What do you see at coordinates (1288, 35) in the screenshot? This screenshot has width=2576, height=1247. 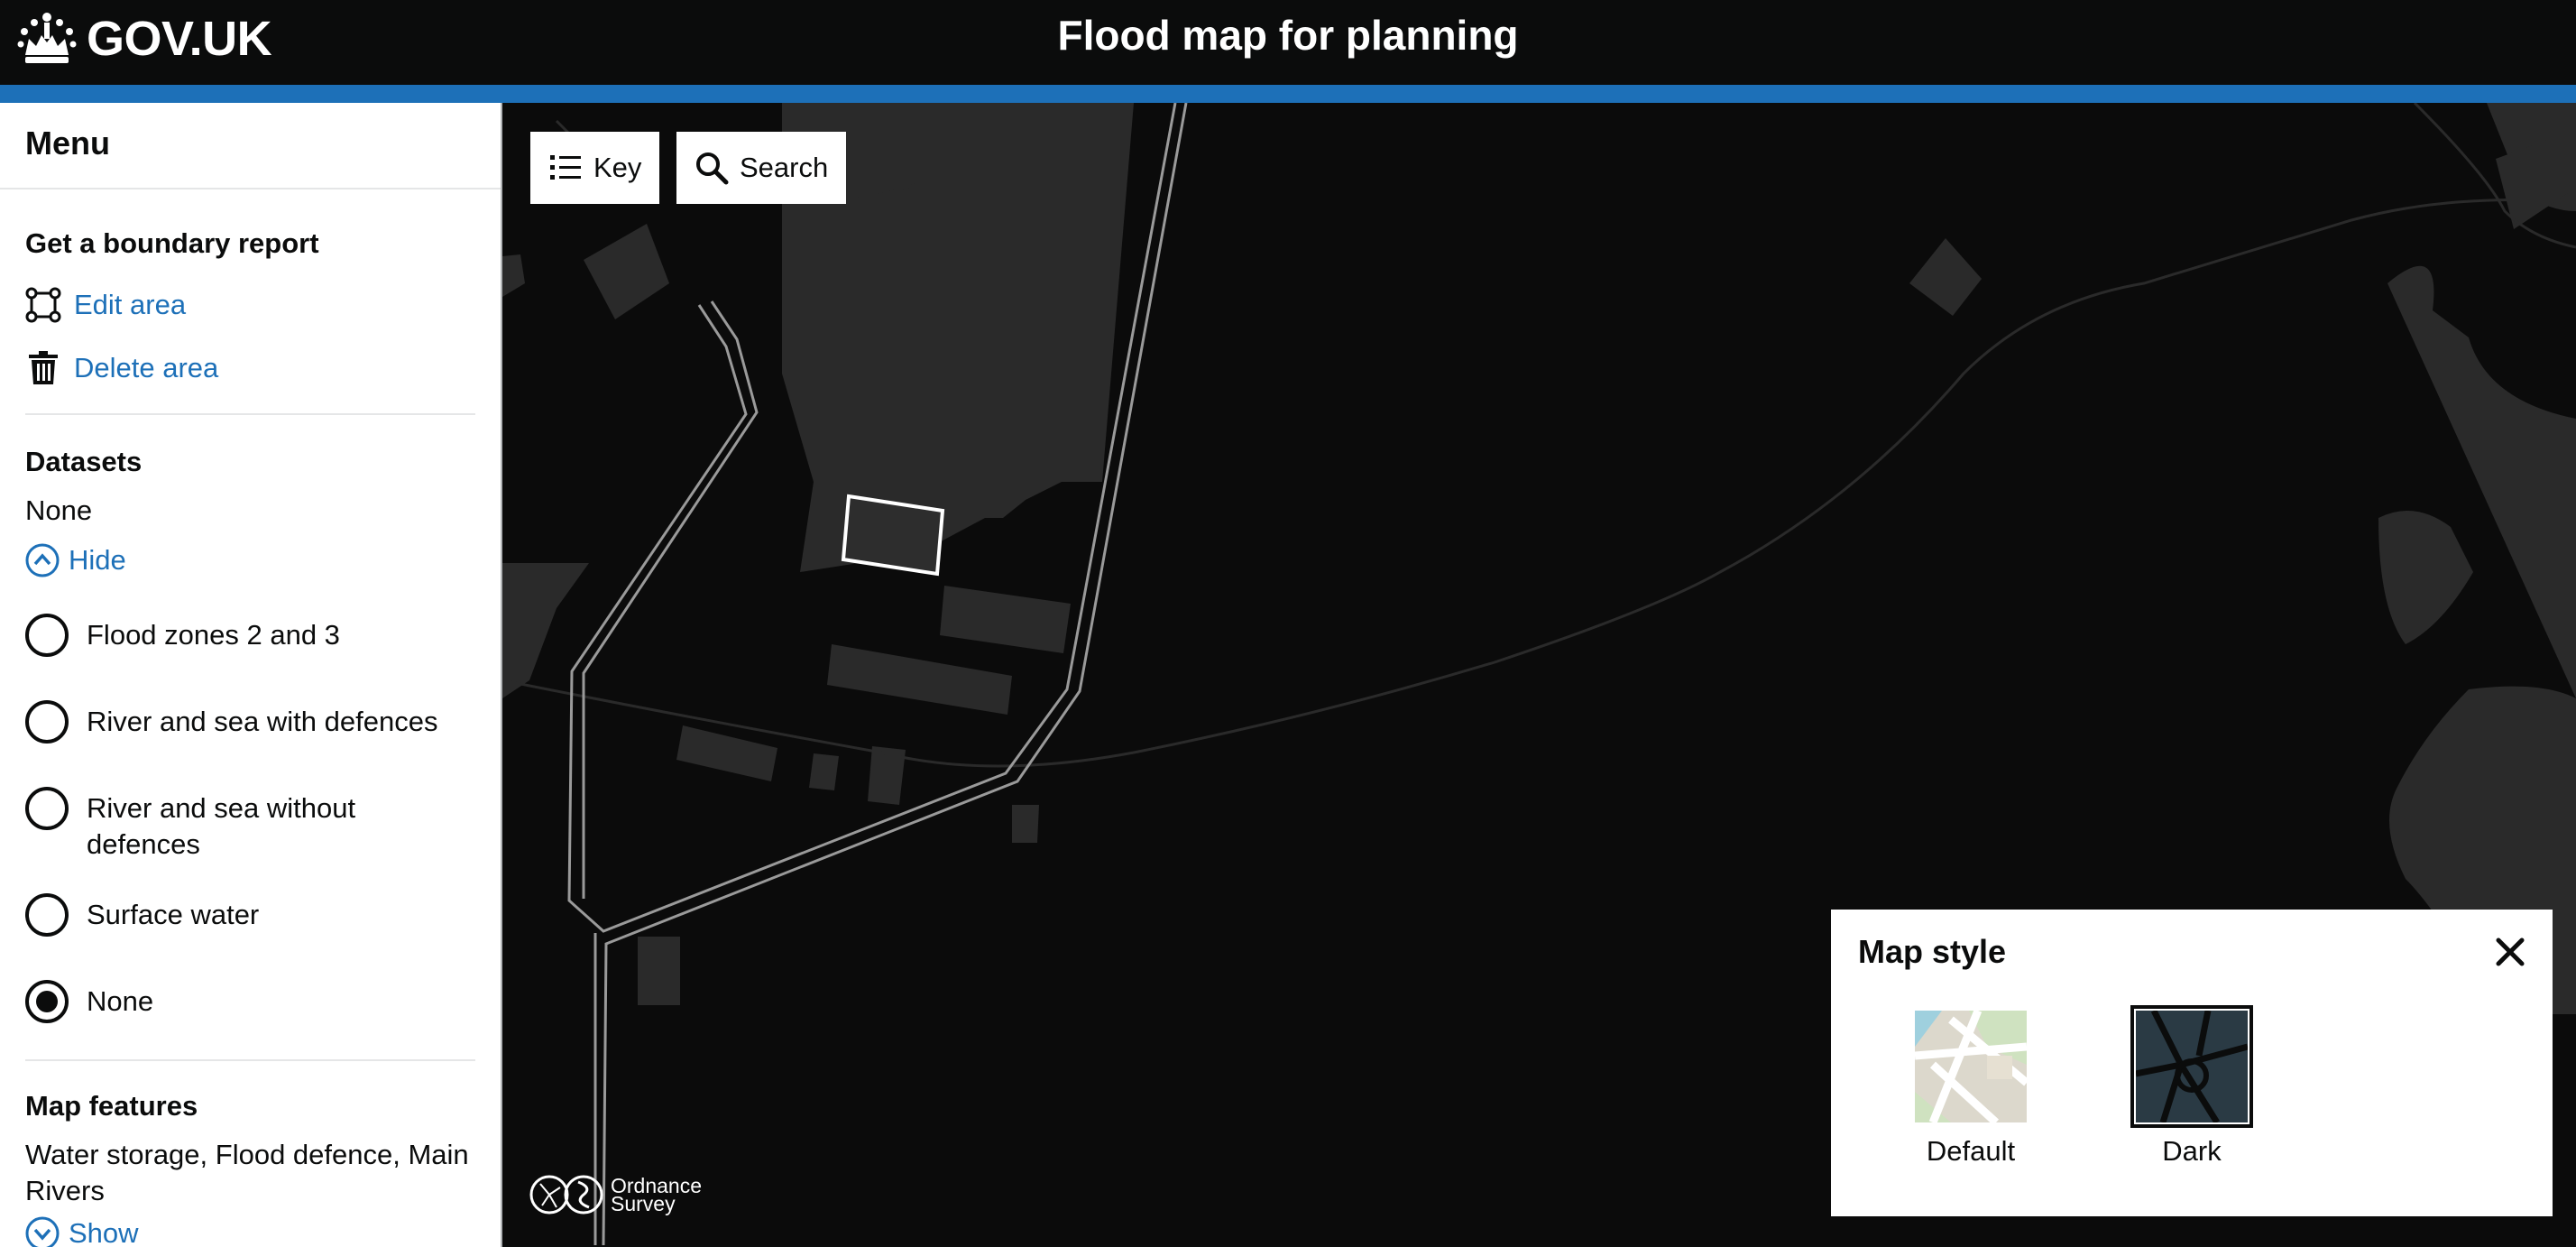 I see `service-title: Flood map for planning` at bounding box center [1288, 35].